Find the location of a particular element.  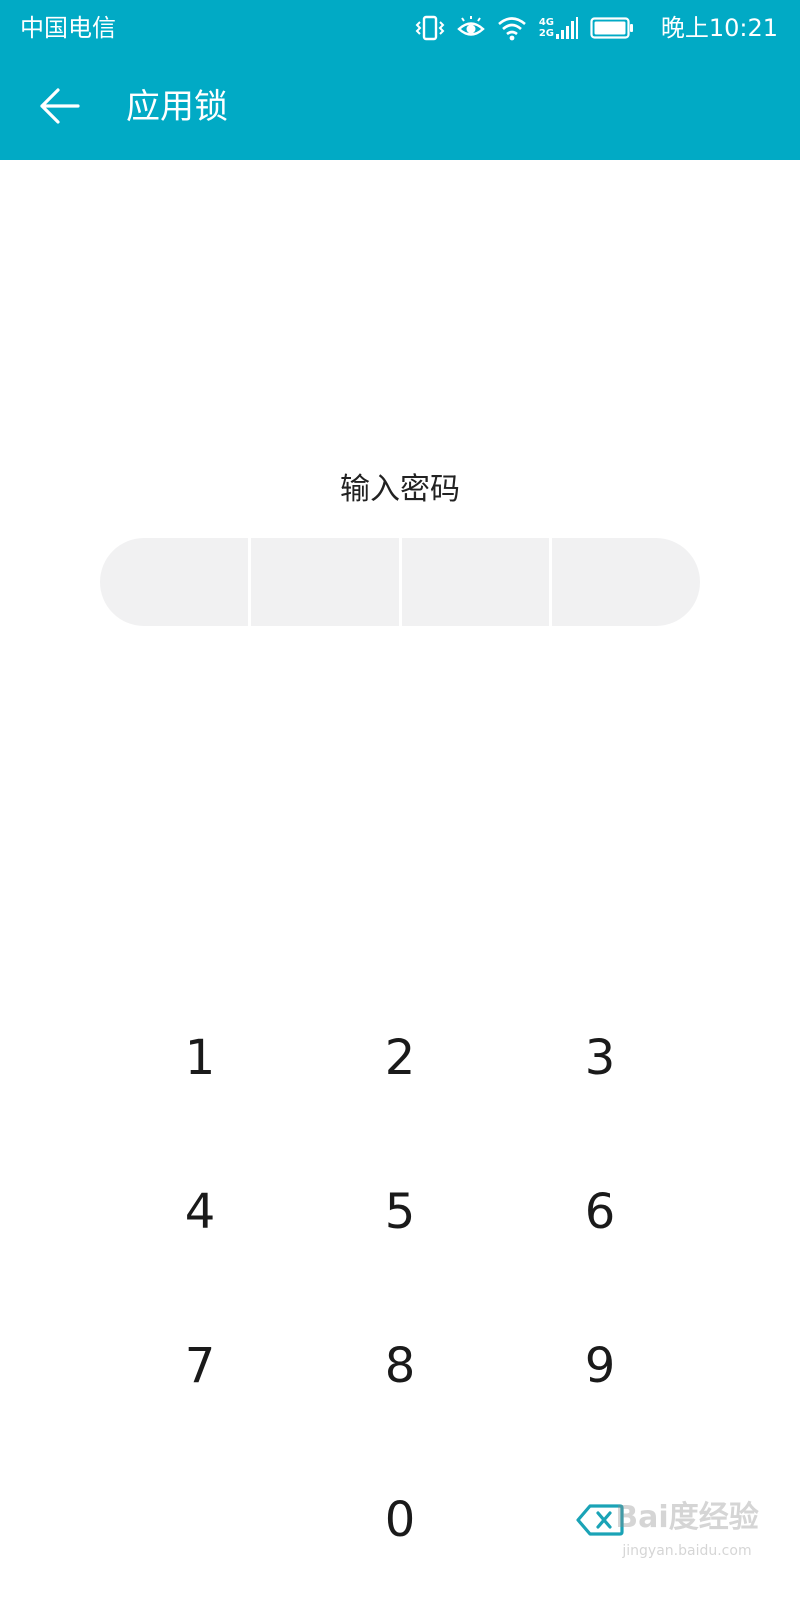

status-bar: 中国电信 4G 2G 晚上10:21 is located at coordinates (400, 28).